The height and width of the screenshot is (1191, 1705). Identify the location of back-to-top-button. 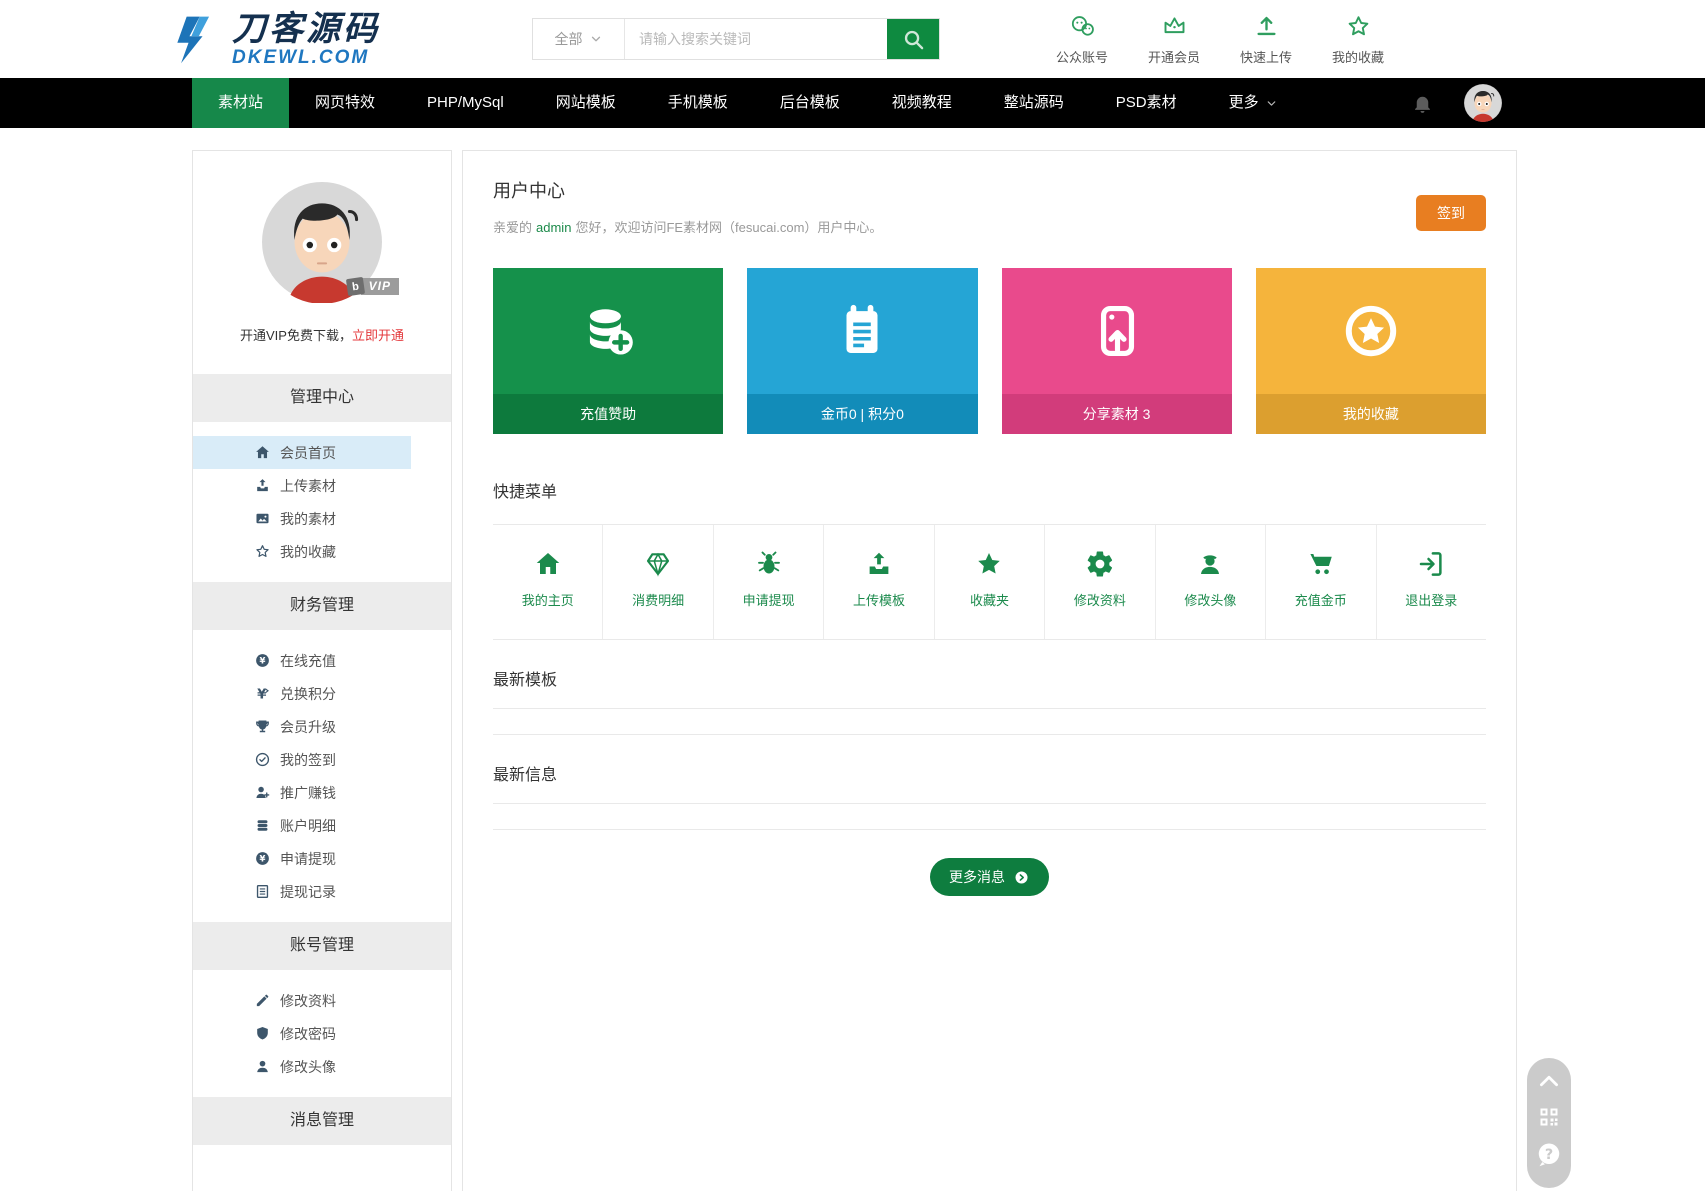
(1549, 1081).